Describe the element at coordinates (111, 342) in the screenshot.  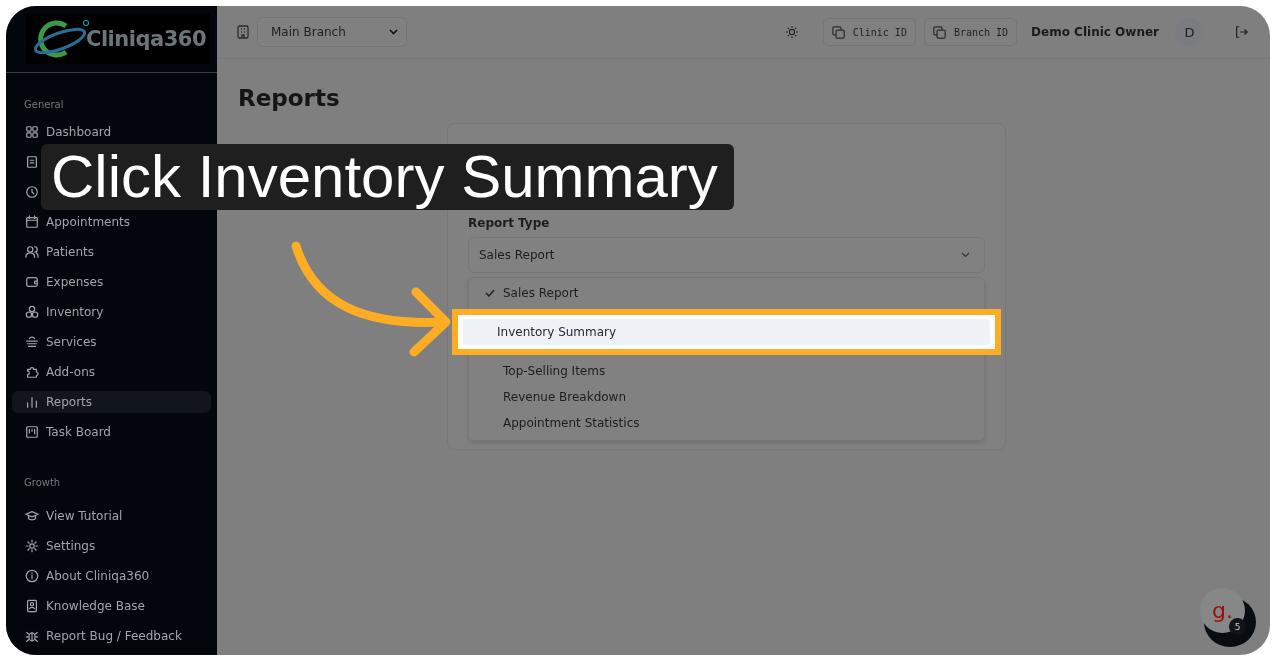
I see `sidebar-item: Services` at that location.